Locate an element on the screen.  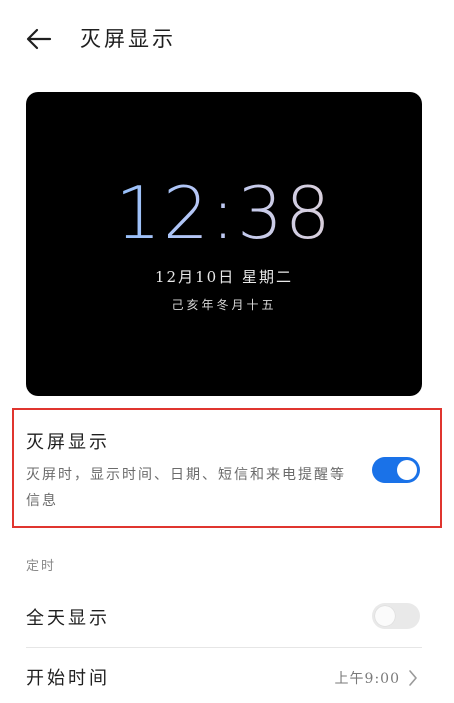
preview-clock: 12:38 is located at coordinates (224, 213).